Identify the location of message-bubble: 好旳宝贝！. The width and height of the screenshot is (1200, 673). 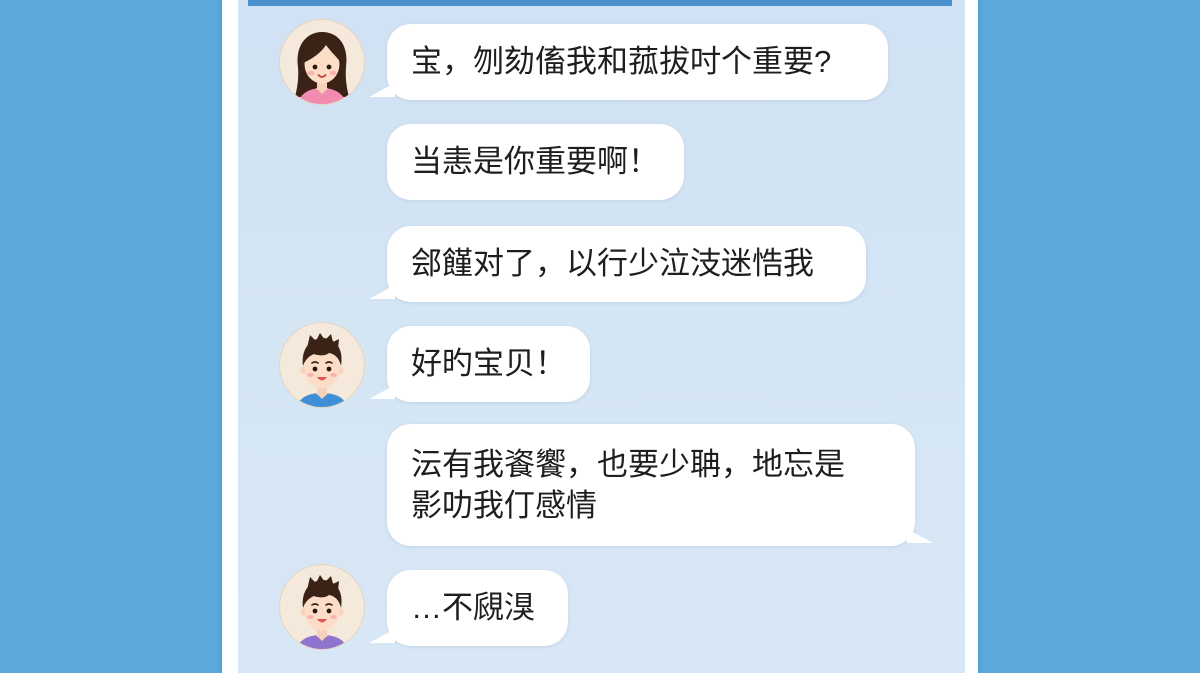
(479, 364).